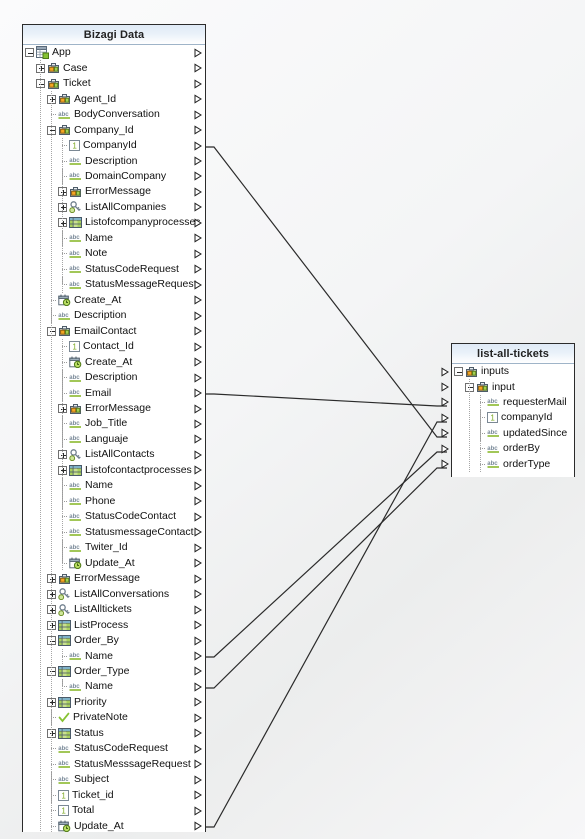  Describe the element at coordinates (326, 400) in the screenshot. I see `connector-Email-to-requesterMail` at that location.